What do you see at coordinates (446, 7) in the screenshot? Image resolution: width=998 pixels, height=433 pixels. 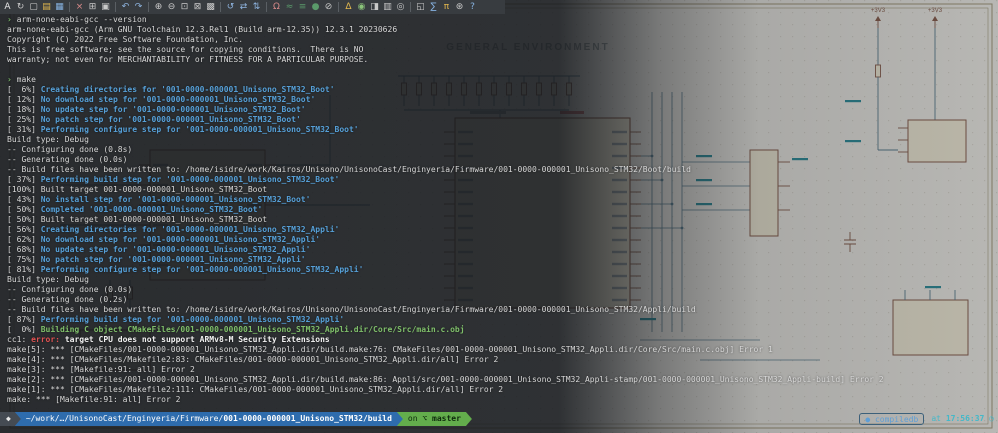 I see `scripting-icon: π` at bounding box center [446, 7].